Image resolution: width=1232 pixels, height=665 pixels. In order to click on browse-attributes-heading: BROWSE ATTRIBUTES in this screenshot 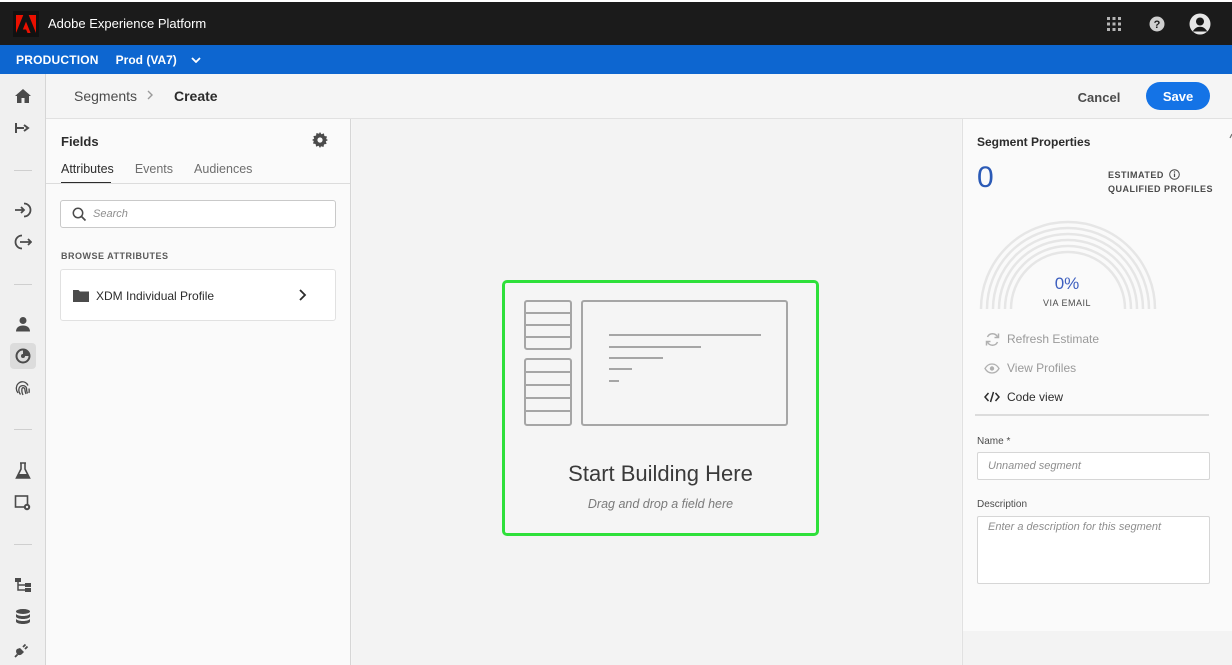, I will do `click(115, 256)`.